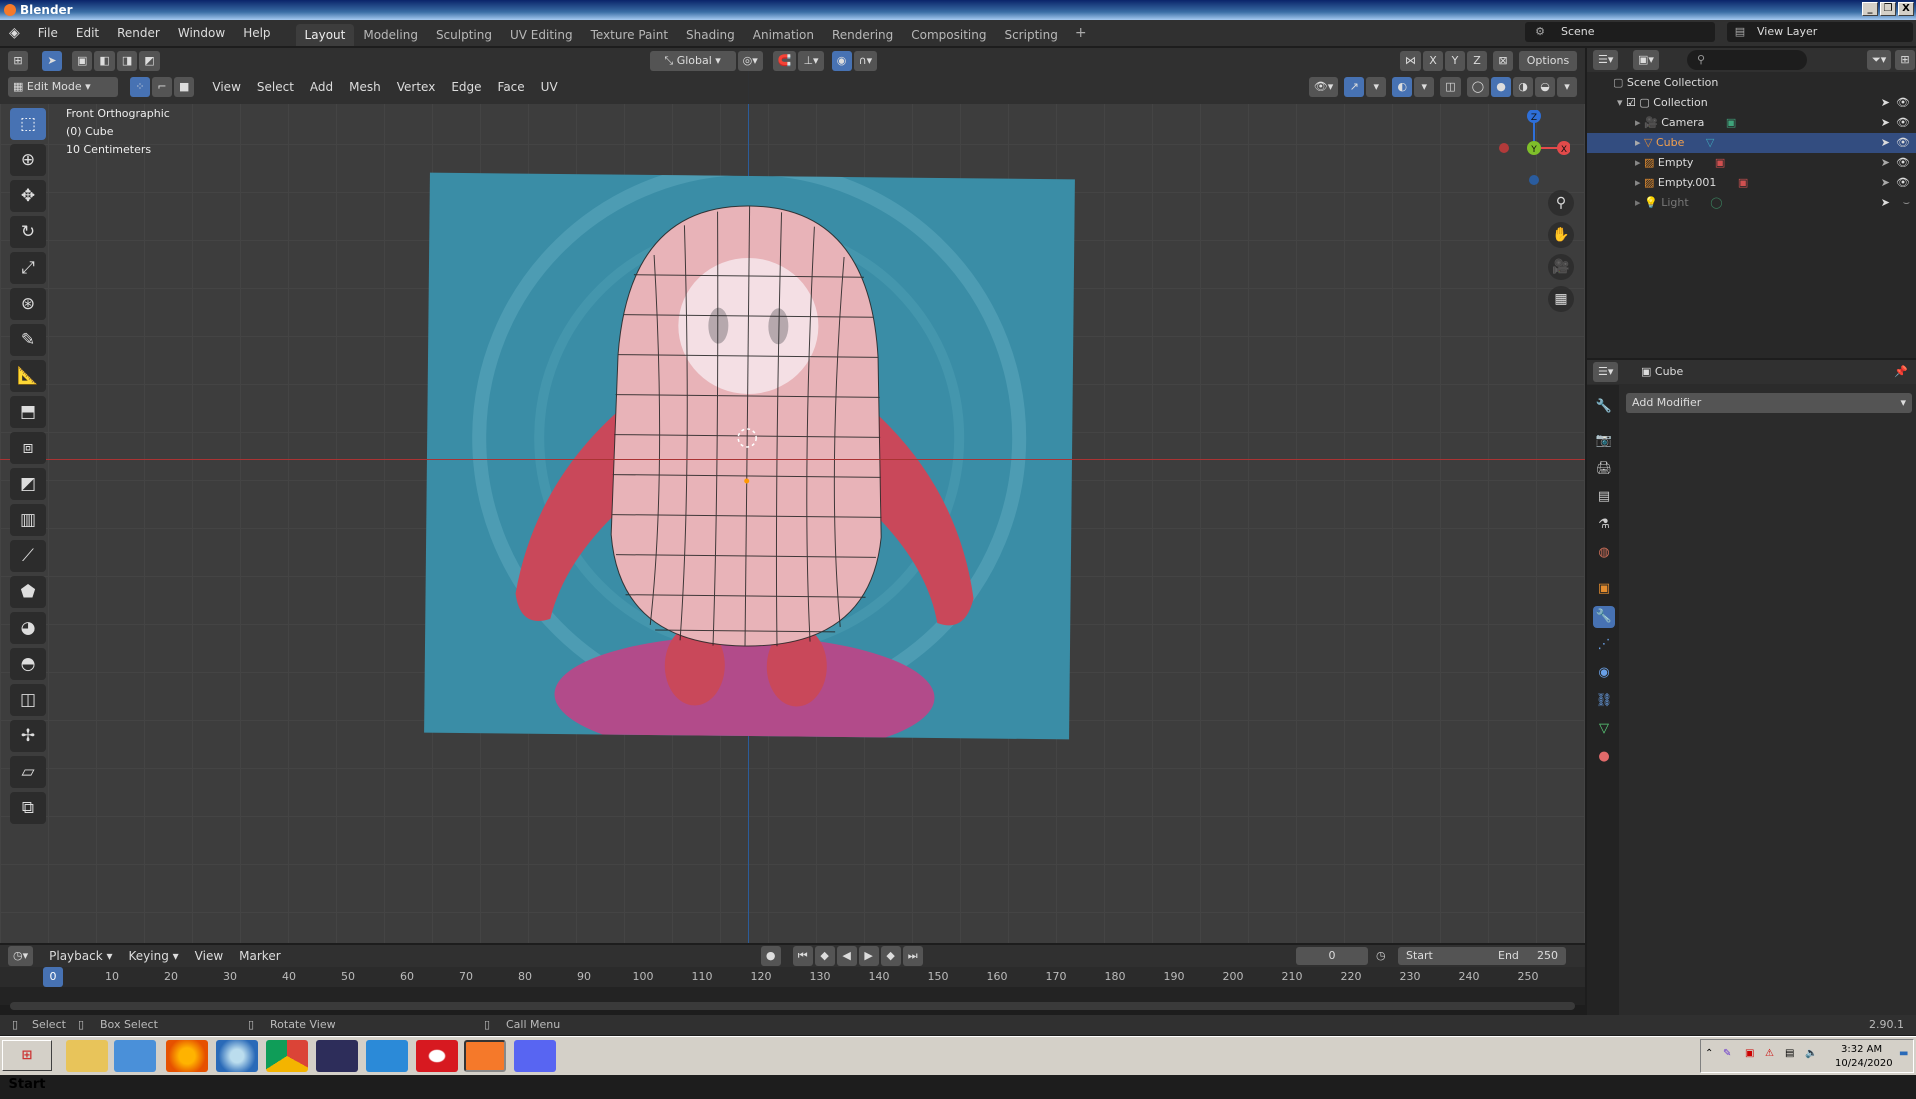  Describe the element at coordinates (1811, 1053) in the screenshot. I see `volume-icon: 🔈` at that location.